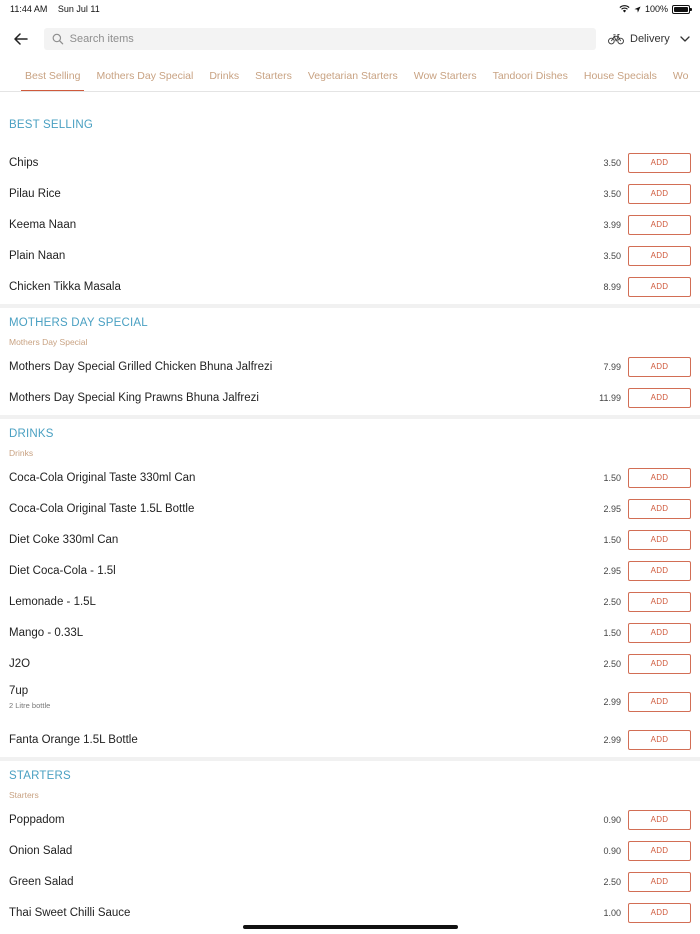 The height and width of the screenshot is (934, 700). I want to click on item-name: Coca-Cola Original Taste 330ml Can, so click(102, 477).